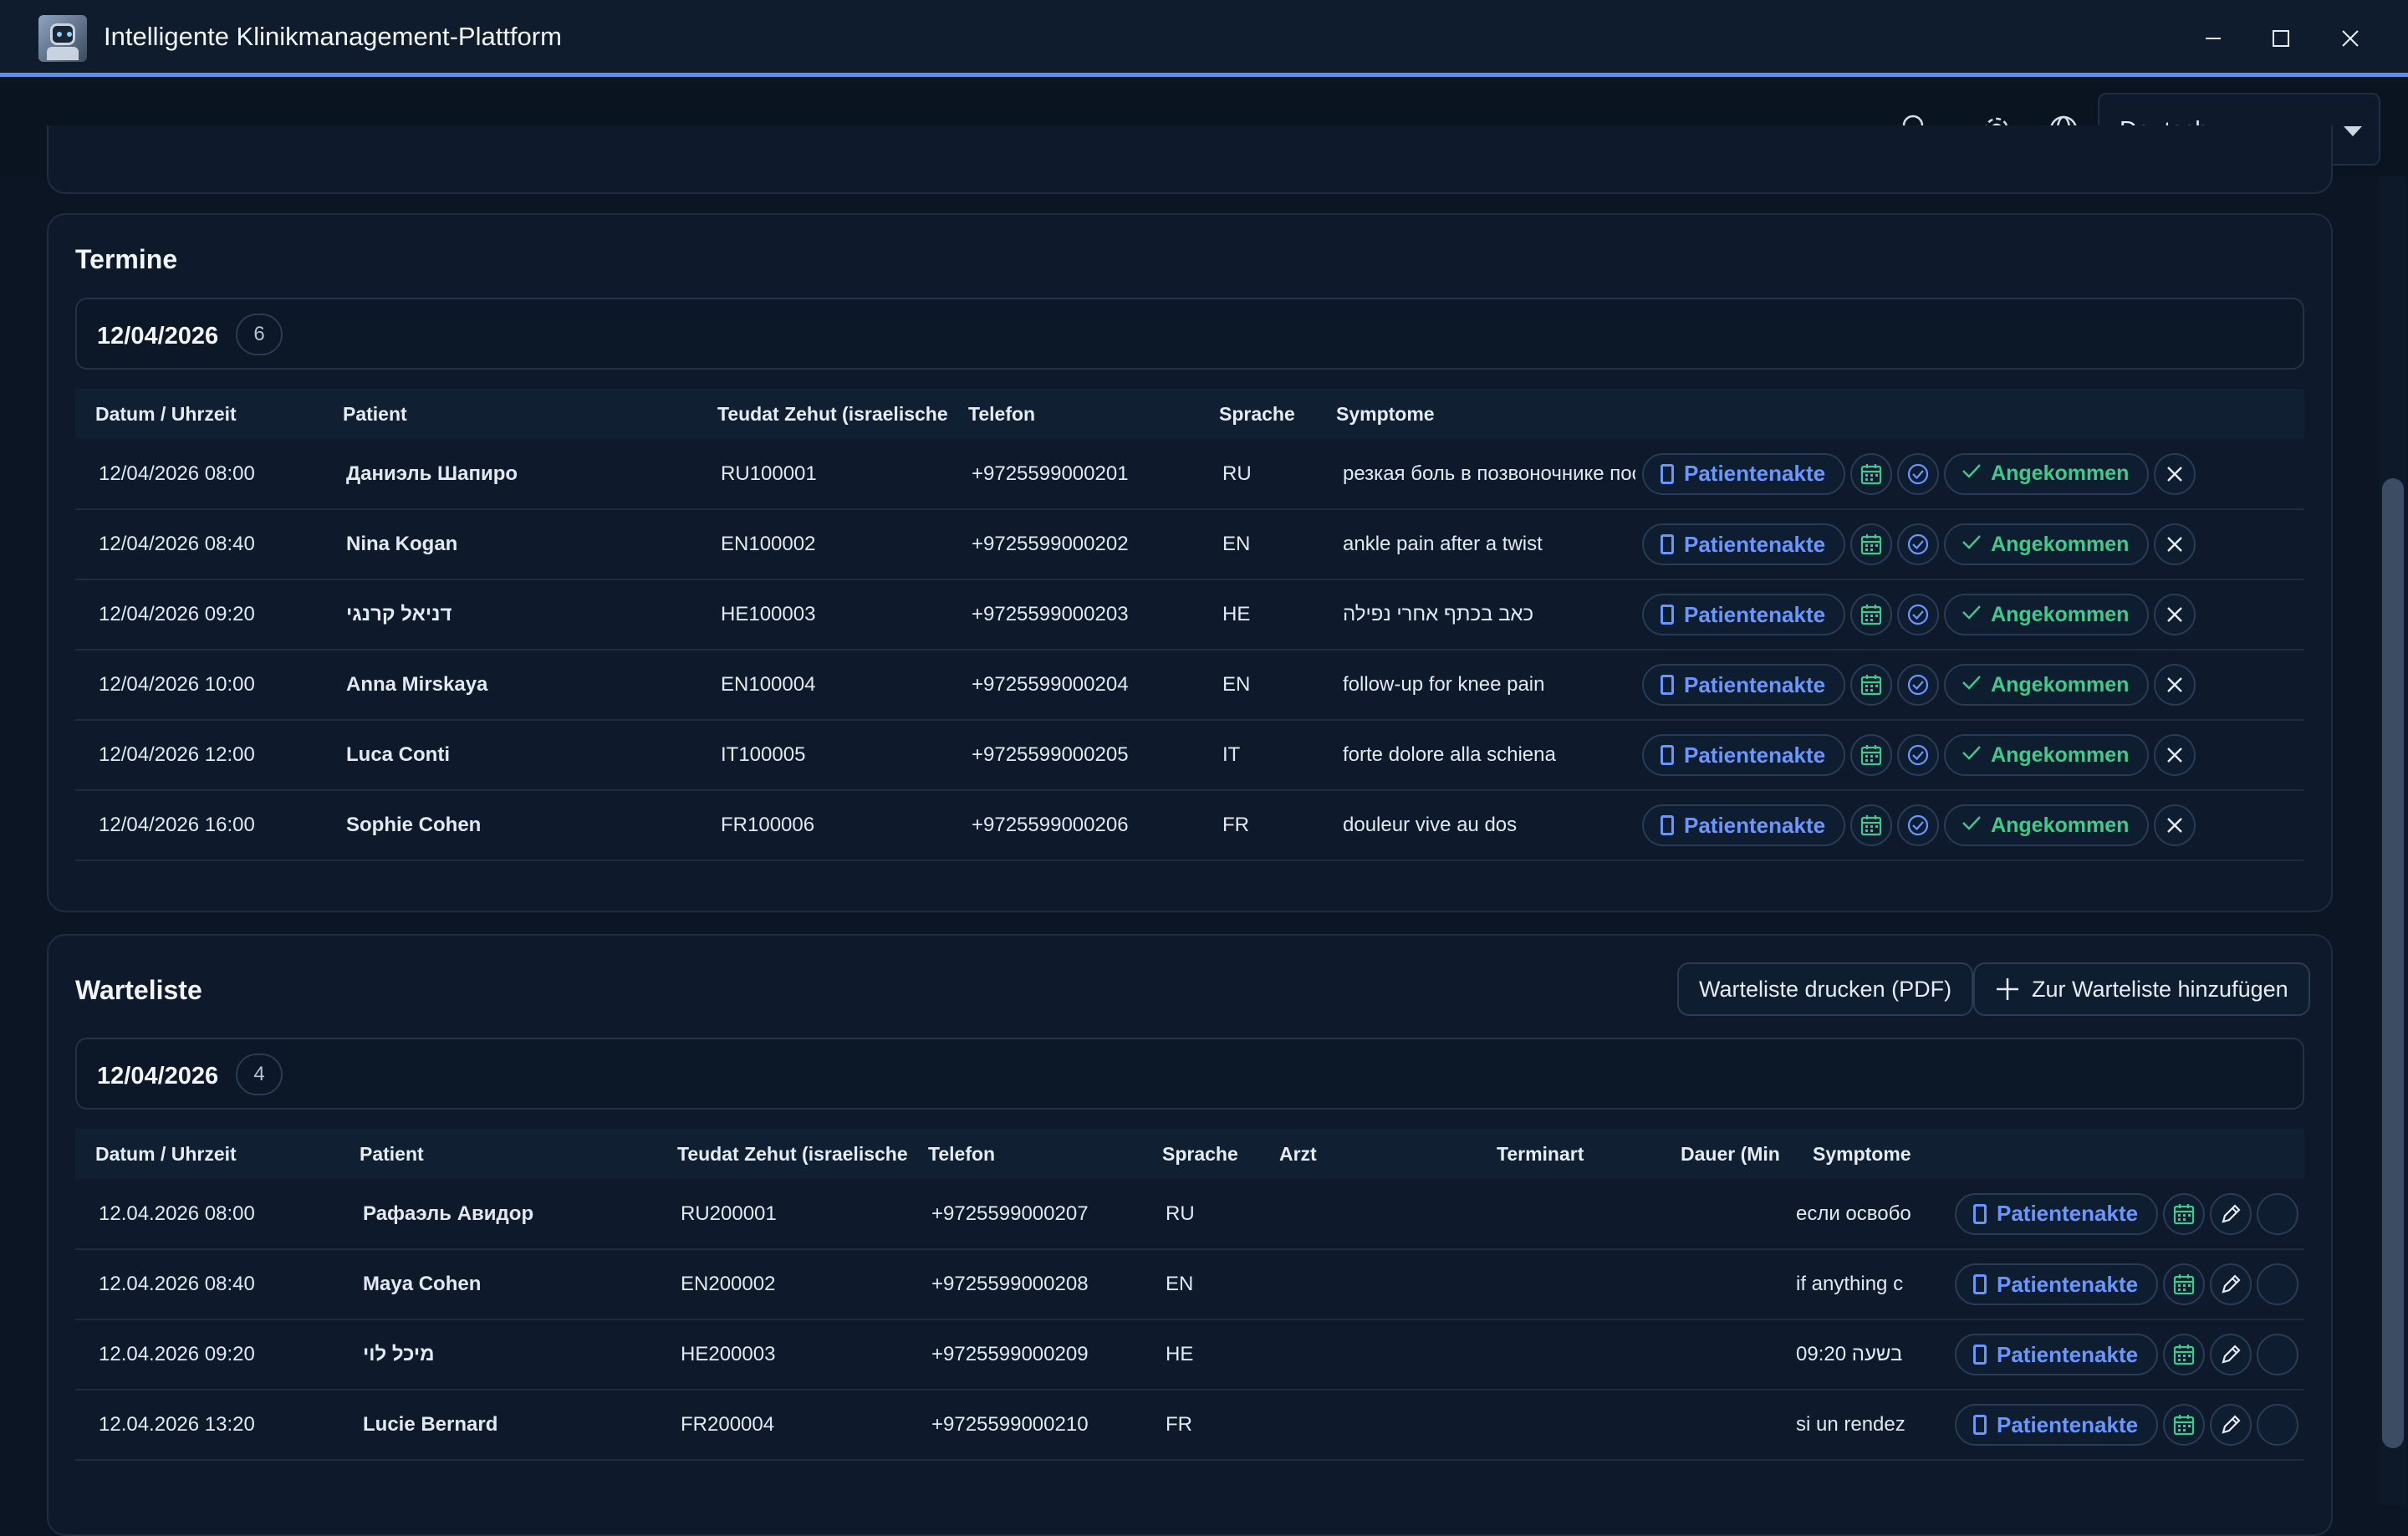 The image size is (2408, 1536). I want to click on print-waitlist-button: Warteliste drucken (PDF), so click(1826, 989).